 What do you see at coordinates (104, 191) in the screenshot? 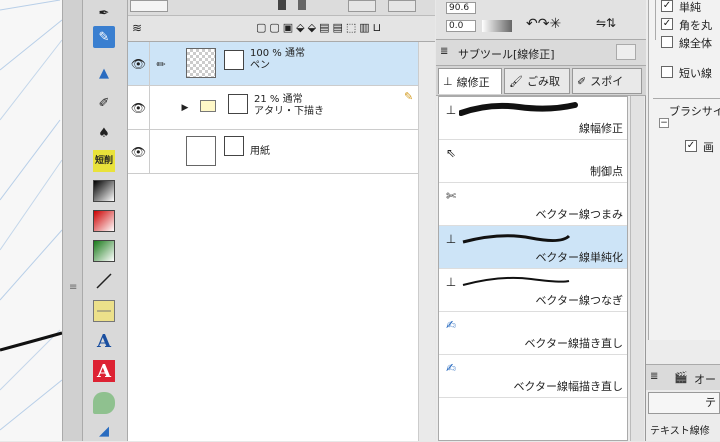
I see `gradient-dark-icon` at bounding box center [104, 191].